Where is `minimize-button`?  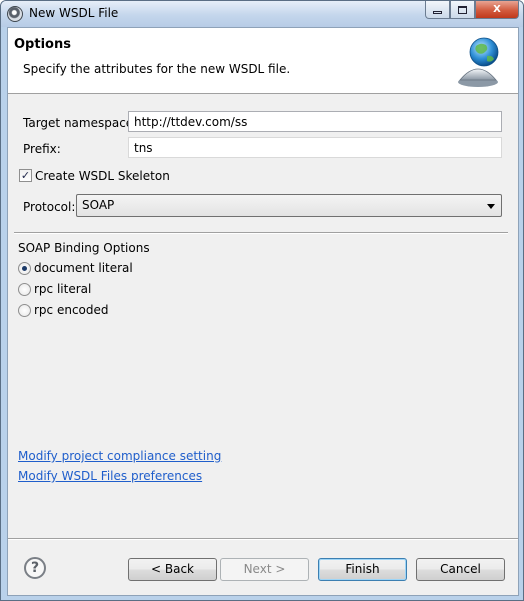
minimize-button is located at coordinates (437, 10).